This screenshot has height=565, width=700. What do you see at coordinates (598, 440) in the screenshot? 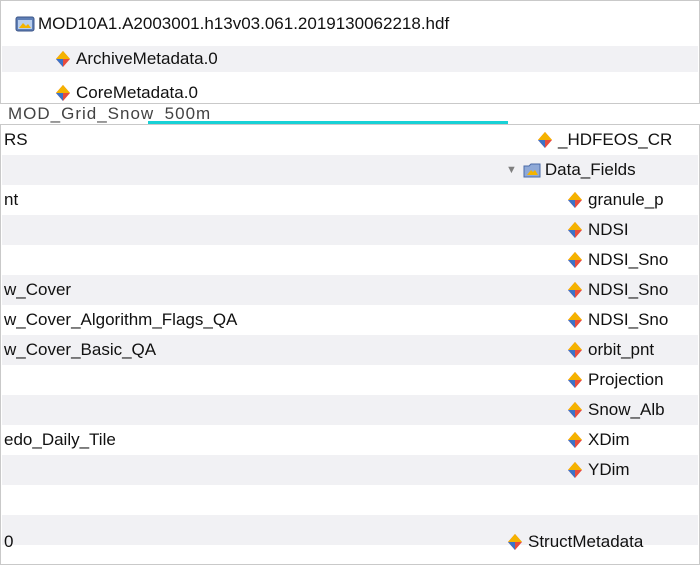
I see `field-row: XDim` at bounding box center [598, 440].